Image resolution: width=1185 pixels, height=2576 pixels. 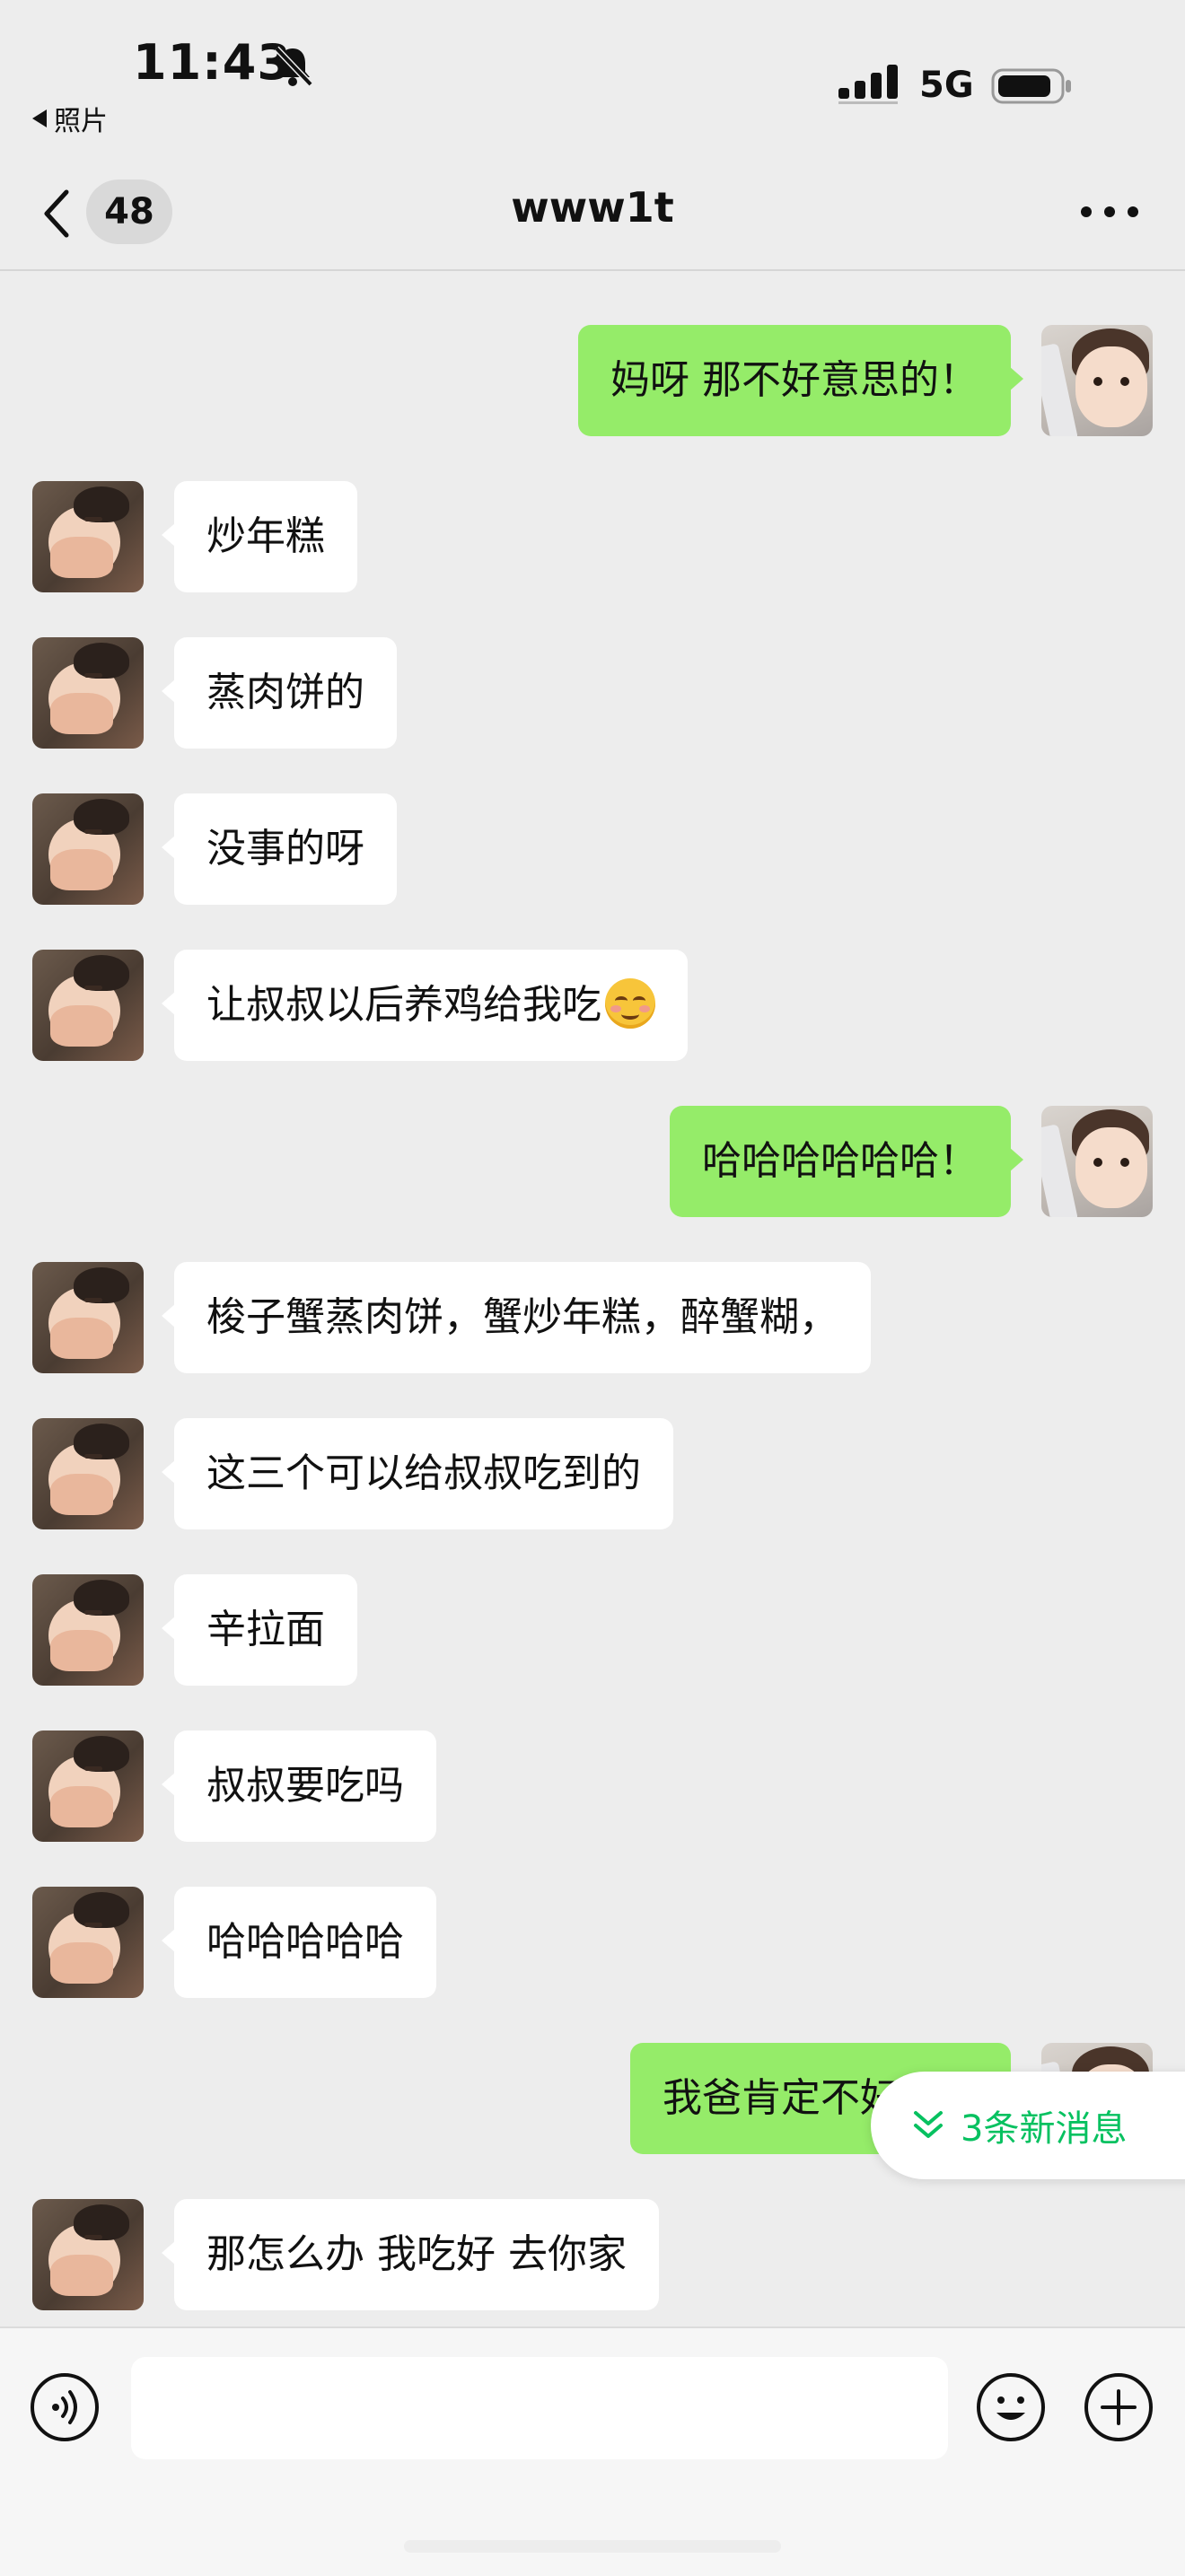 What do you see at coordinates (1031, 86) in the screenshot?
I see `battery-icon` at bounding box center [1031, 86].